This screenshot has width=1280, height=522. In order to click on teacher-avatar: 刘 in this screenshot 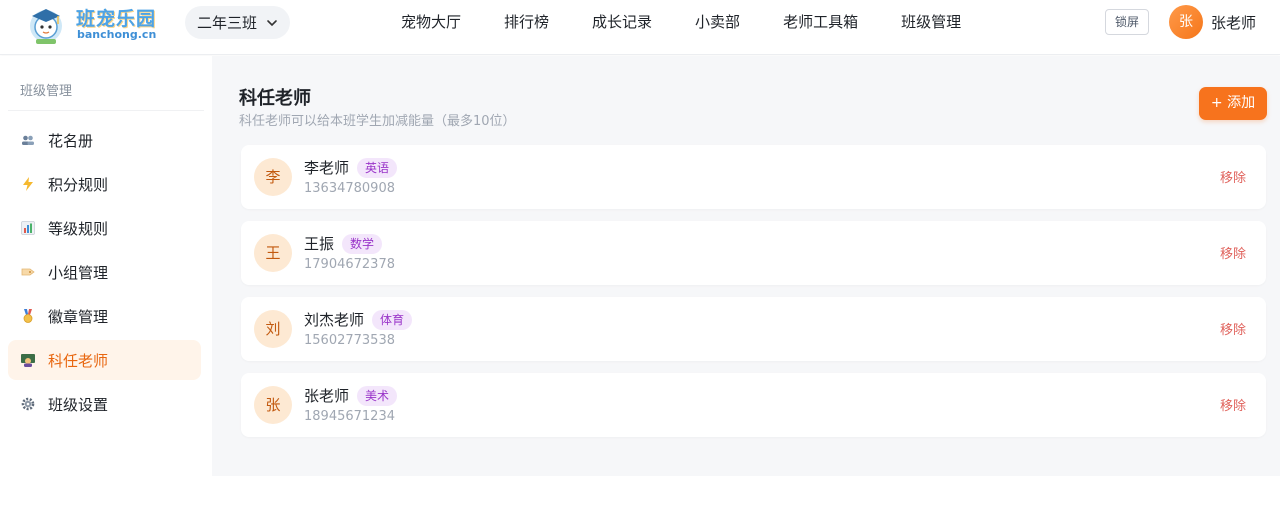, I will do `click(273, 329)`.